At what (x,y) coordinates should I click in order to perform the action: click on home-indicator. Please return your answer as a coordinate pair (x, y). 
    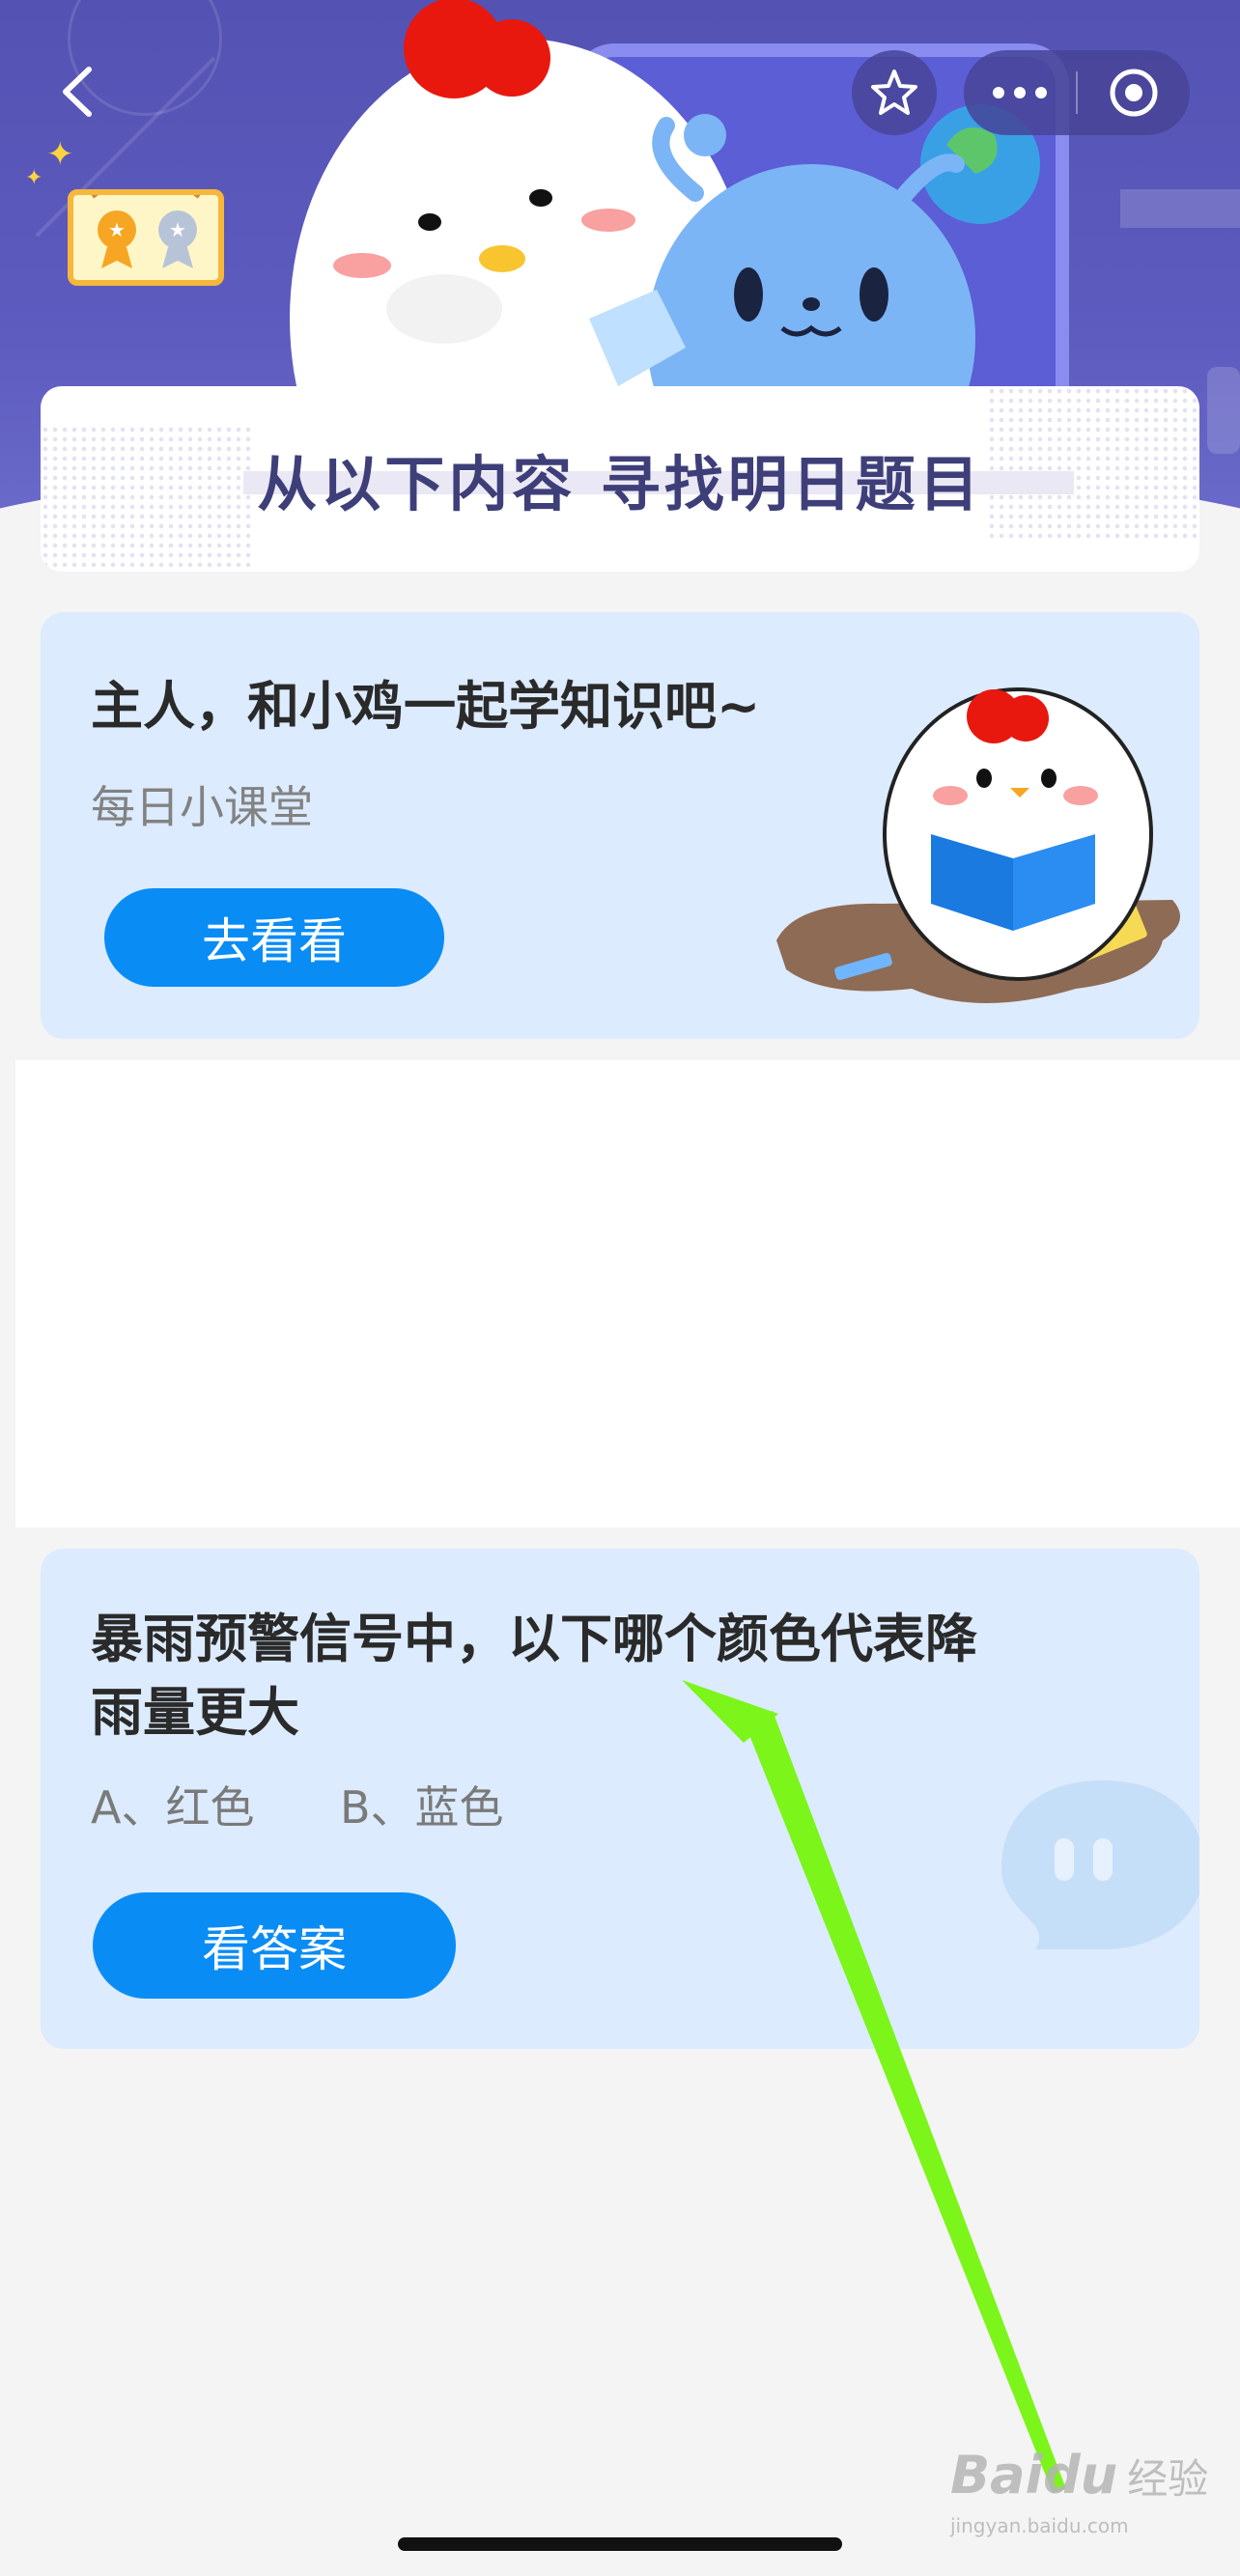
    Looking at the image, I should click on (620, 2544).